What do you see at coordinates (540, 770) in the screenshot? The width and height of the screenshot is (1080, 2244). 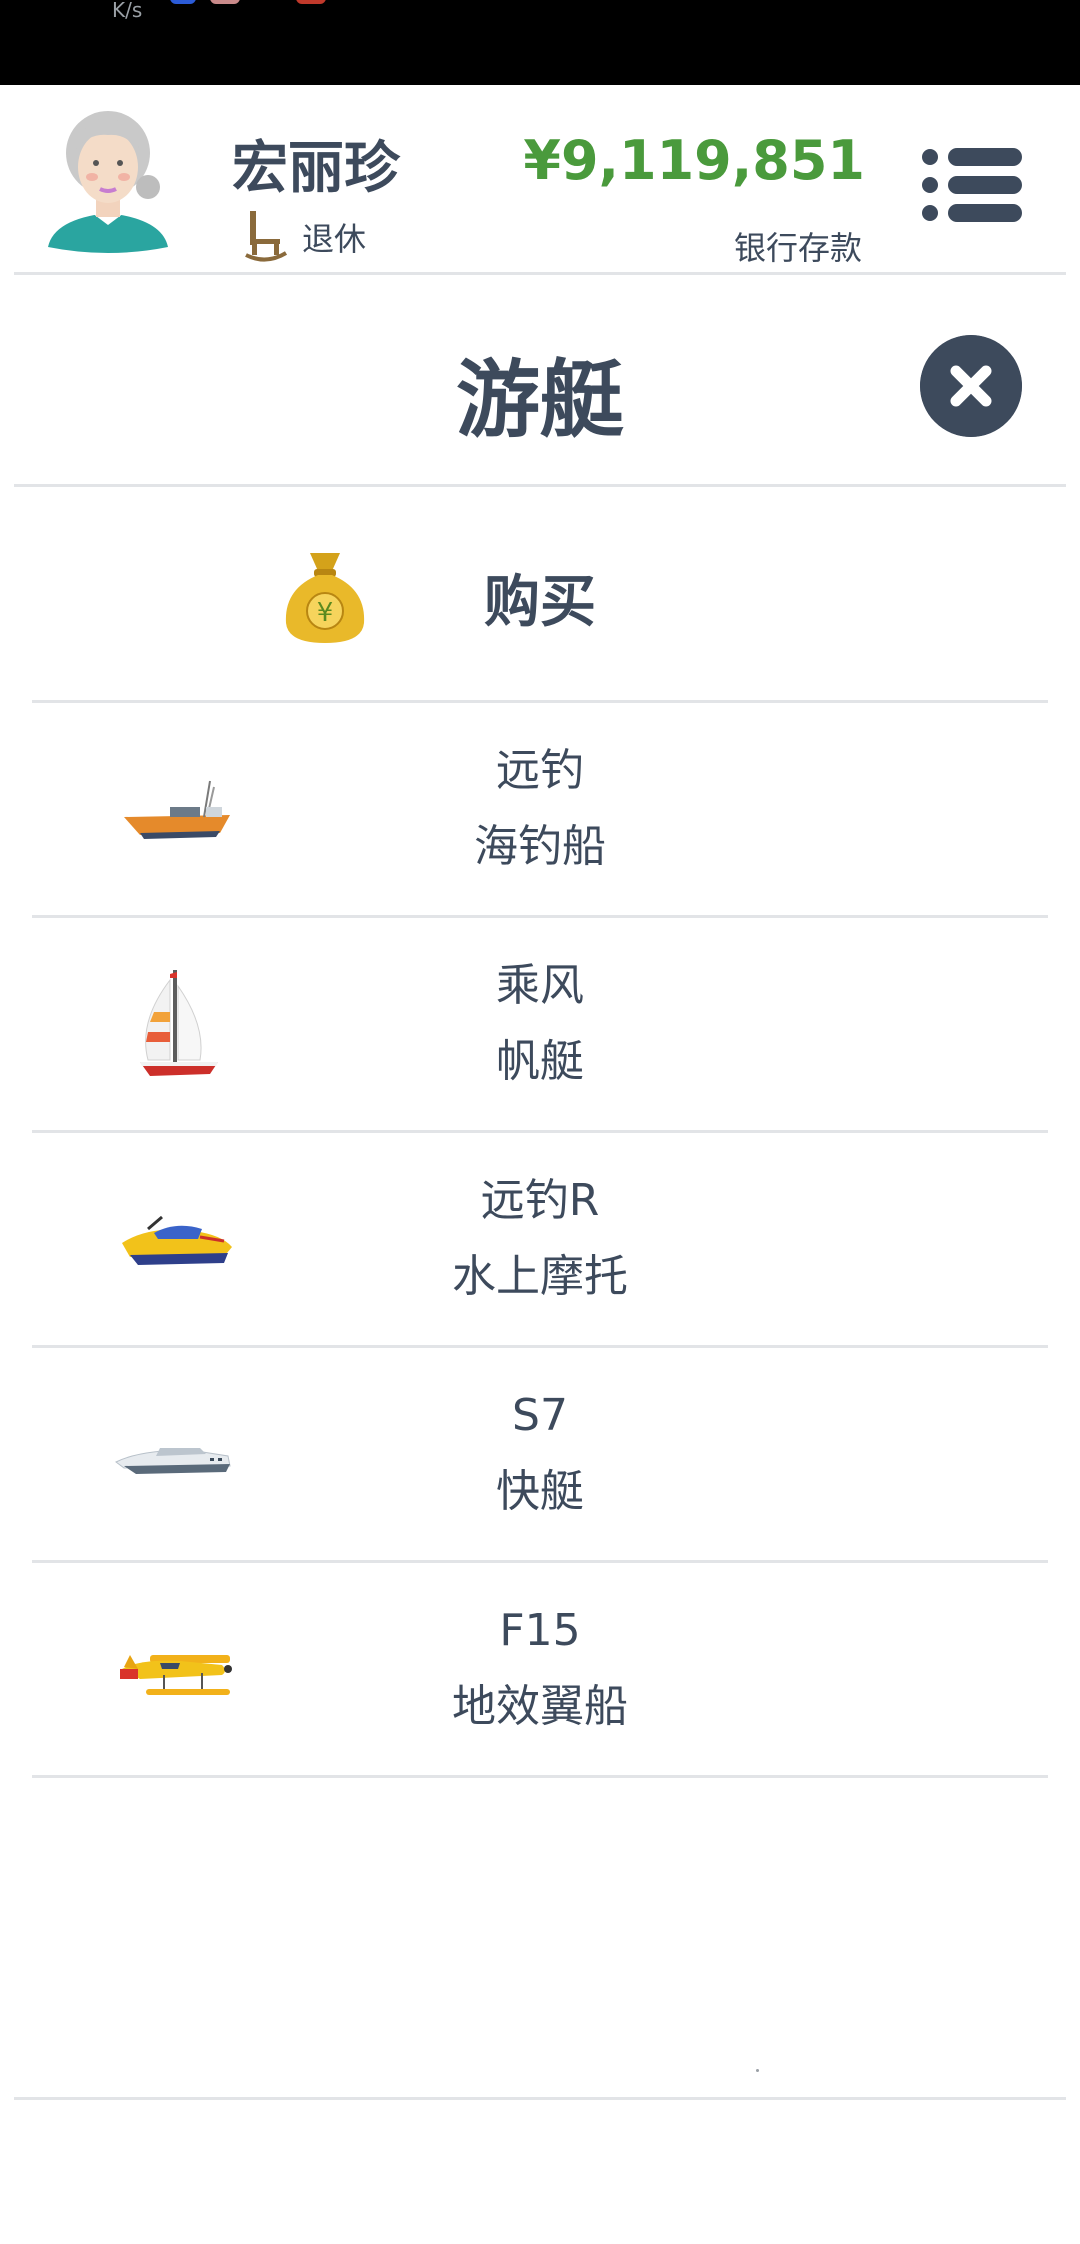 I see `item-model: 远钓` at bounding box center [540, 770].